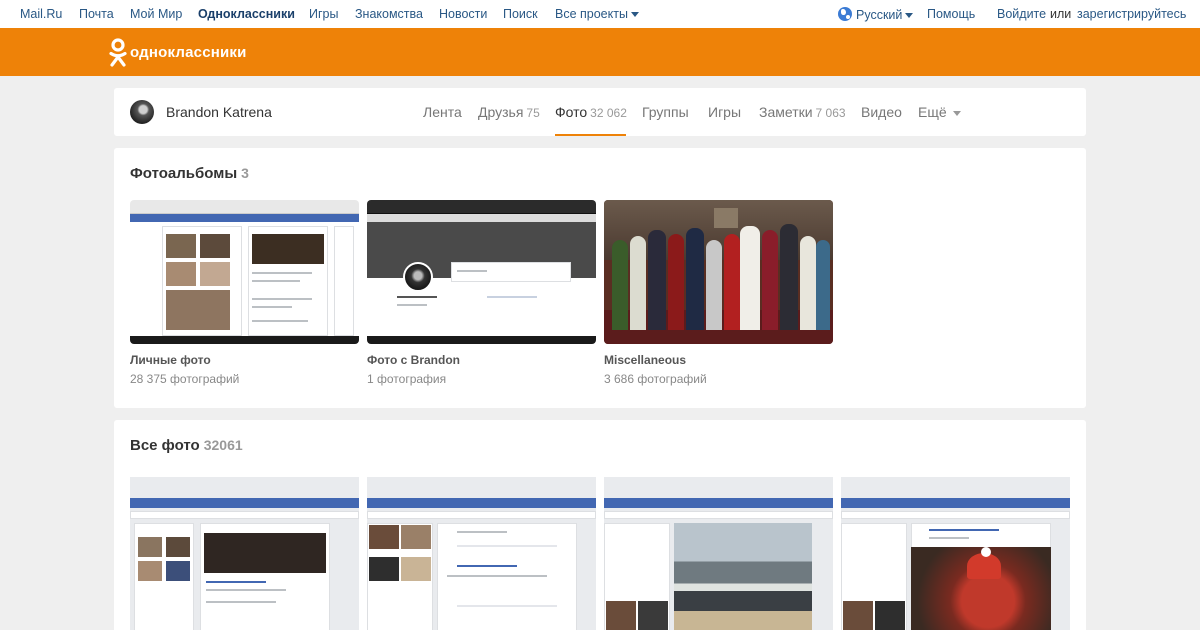 This screenshot has width=1200, height=630. Describe the element at coordinates (932, 112) in the screenshot. I see `tab-label: Ещё` at that location.